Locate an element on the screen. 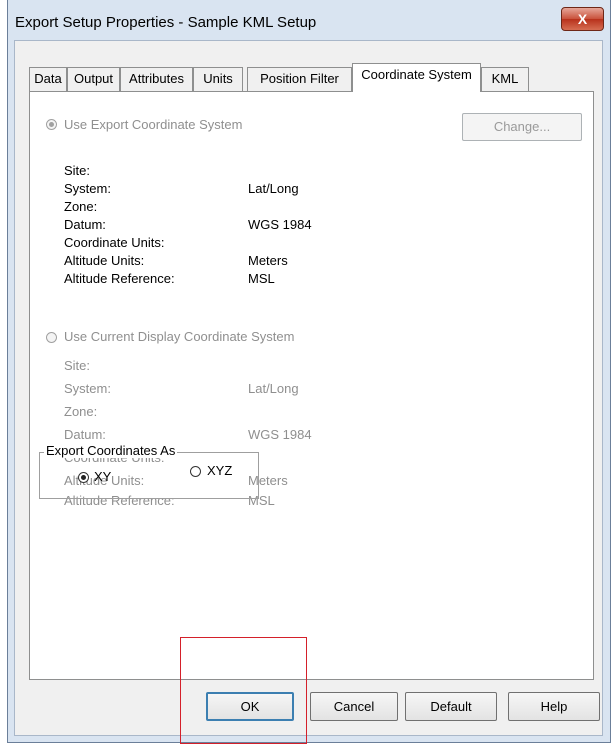  field-value: MSL is located at coordinates (261, 278).